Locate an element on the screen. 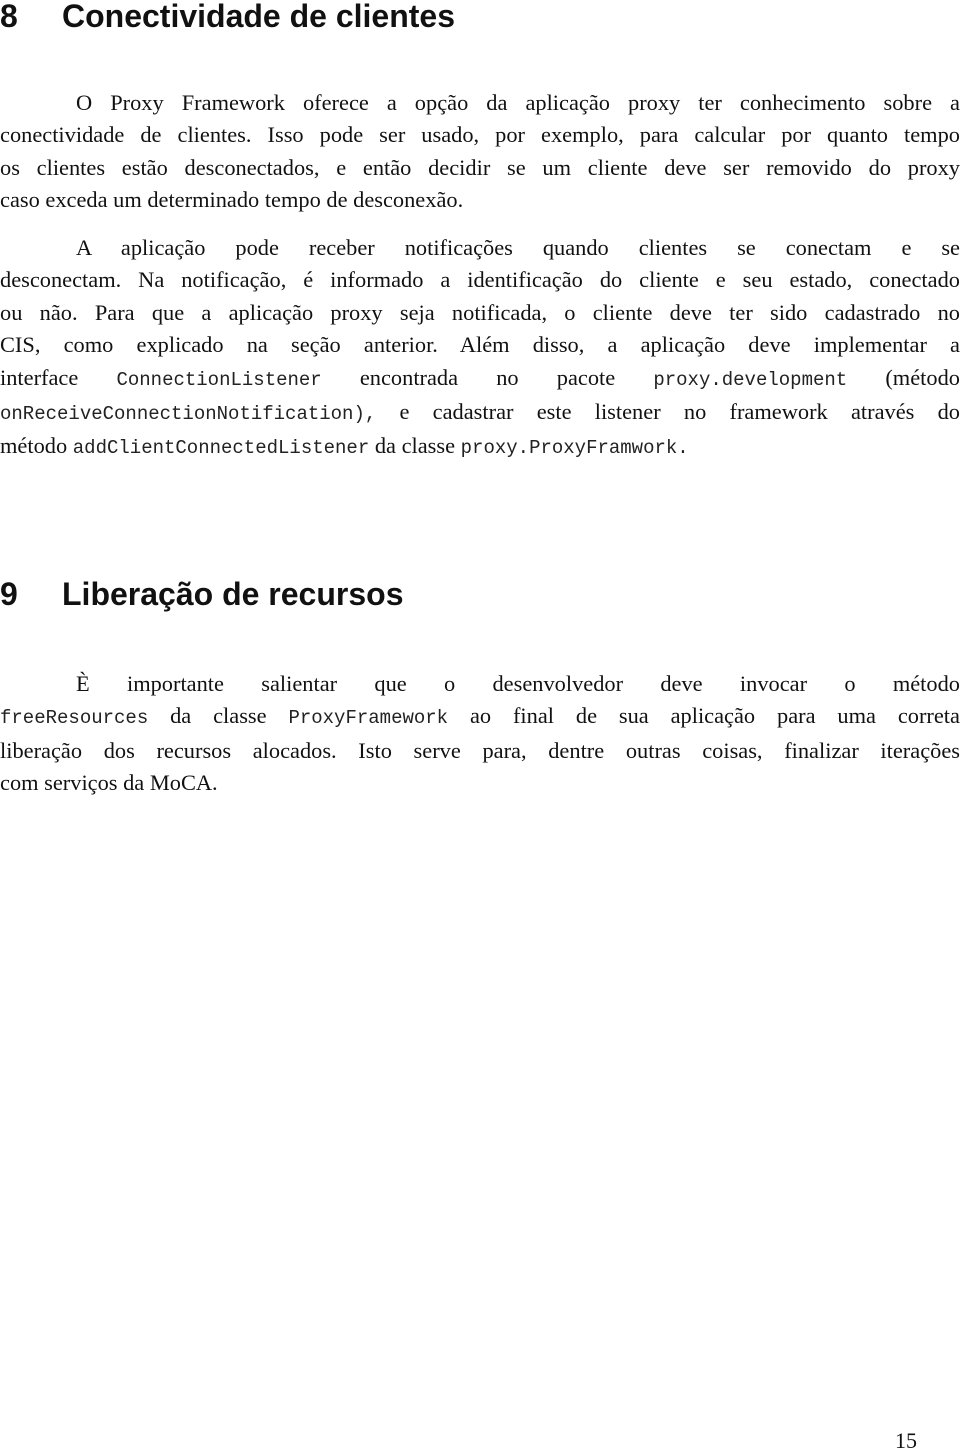  code-method-name: freeResources is located at coordinates (74, 718).